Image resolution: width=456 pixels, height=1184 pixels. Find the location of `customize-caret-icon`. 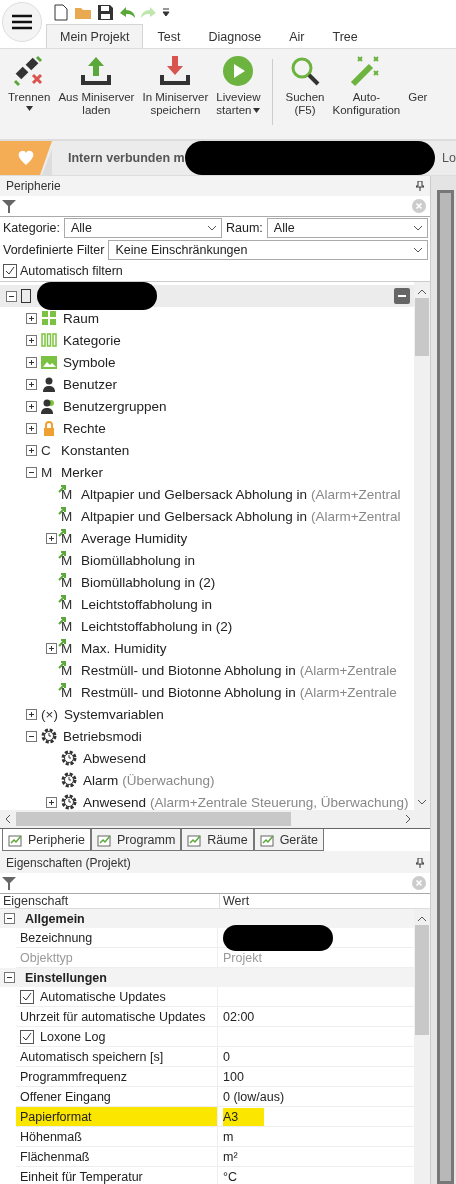

customize-caret-icon is located at coordinates (166, 12).